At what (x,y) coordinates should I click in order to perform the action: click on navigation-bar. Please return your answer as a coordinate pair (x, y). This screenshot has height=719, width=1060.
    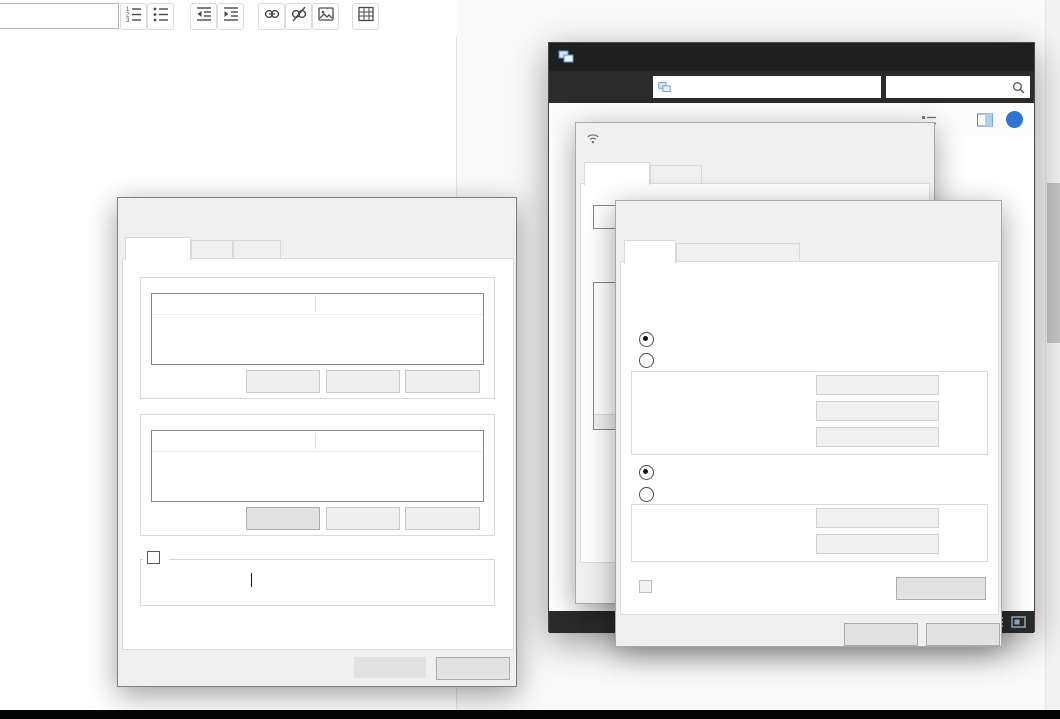
    Looking at the image, I should click on (791, 87).